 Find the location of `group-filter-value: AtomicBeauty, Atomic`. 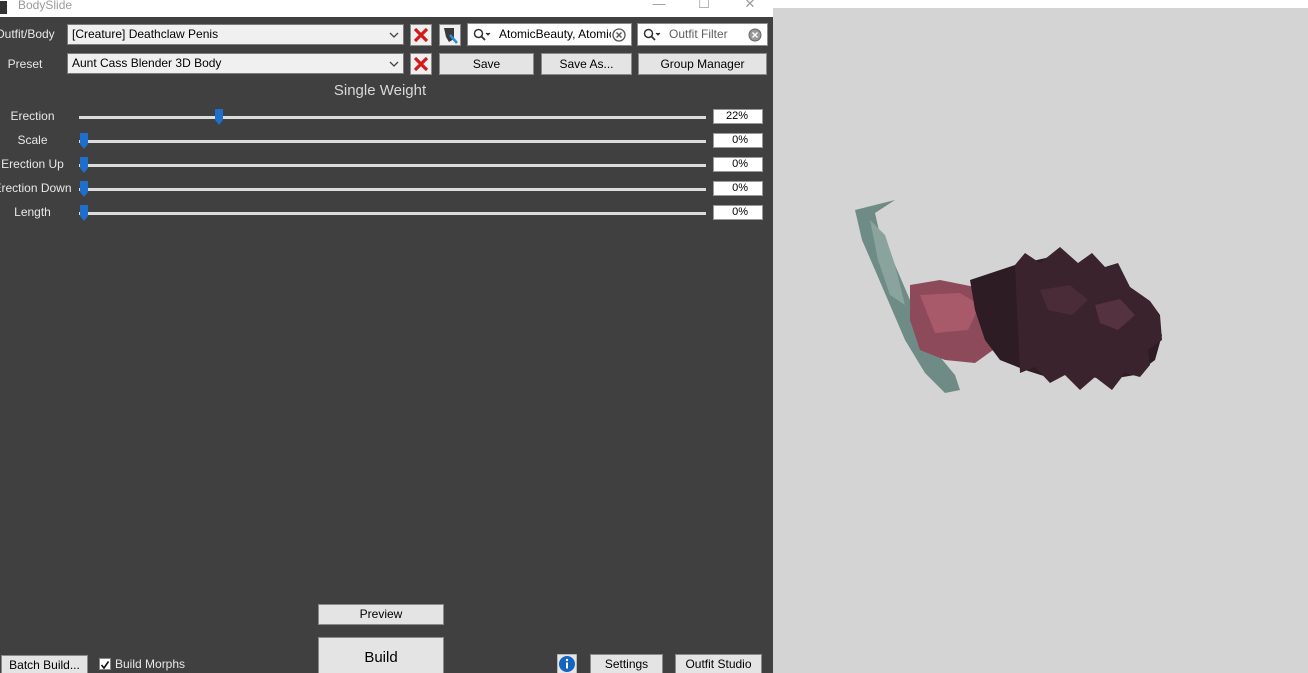

group-filter-value: AtomicBeauty, Atomic is located at coordinates (555, 34).